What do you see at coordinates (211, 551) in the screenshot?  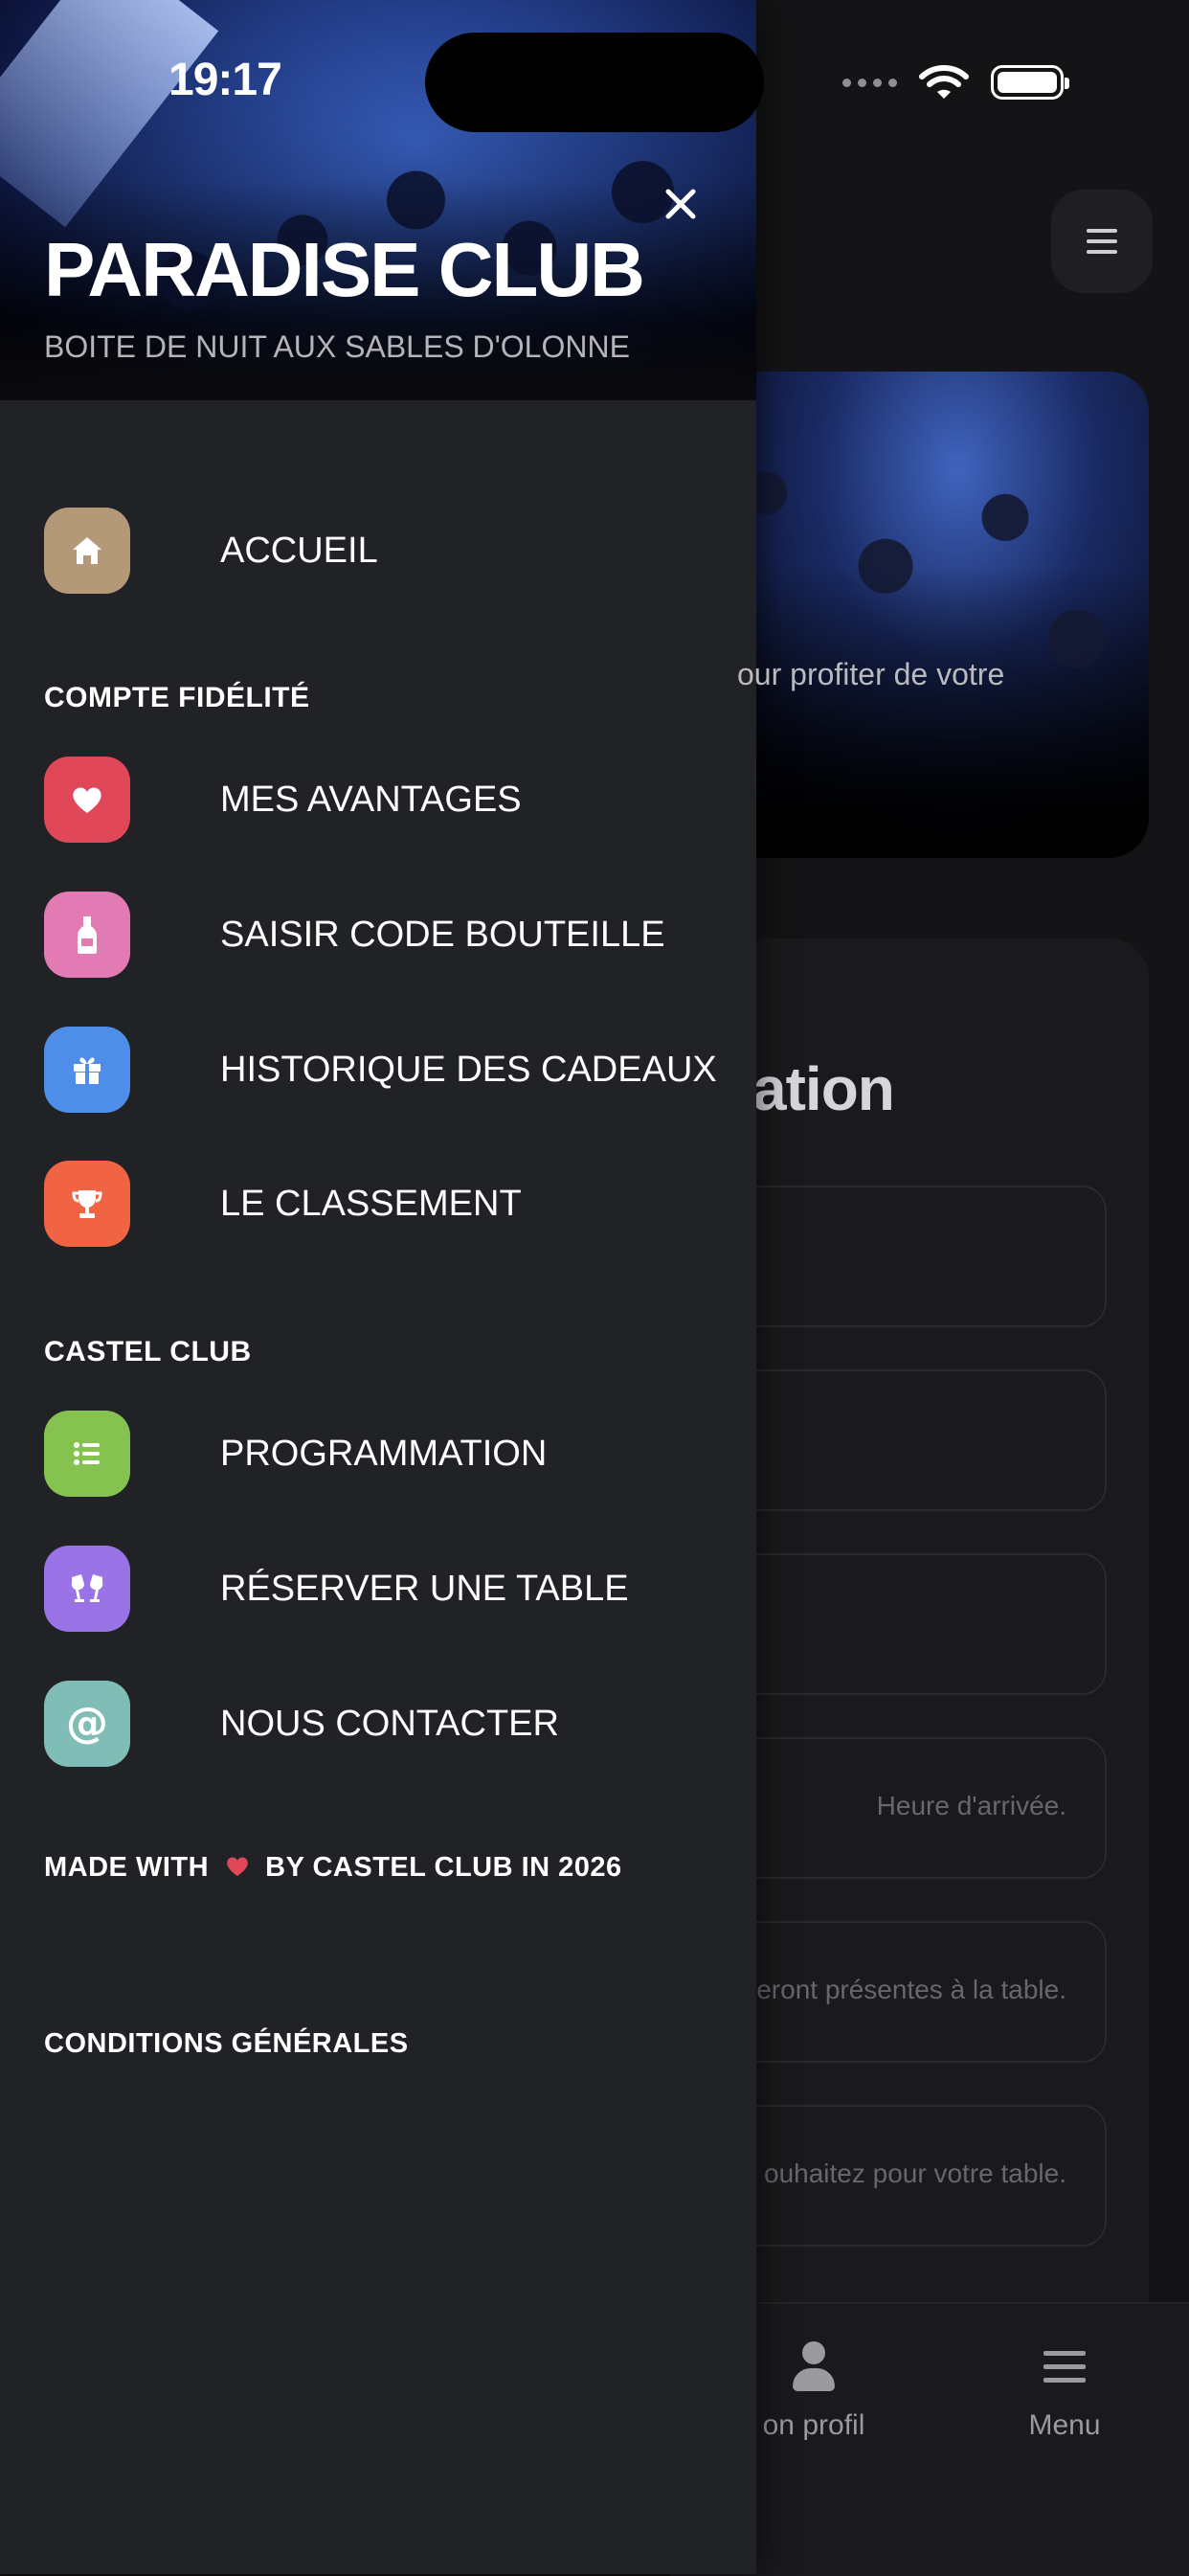 I see `menu-item-accueil: ACCUEIL` at bounding box center [211, 551].